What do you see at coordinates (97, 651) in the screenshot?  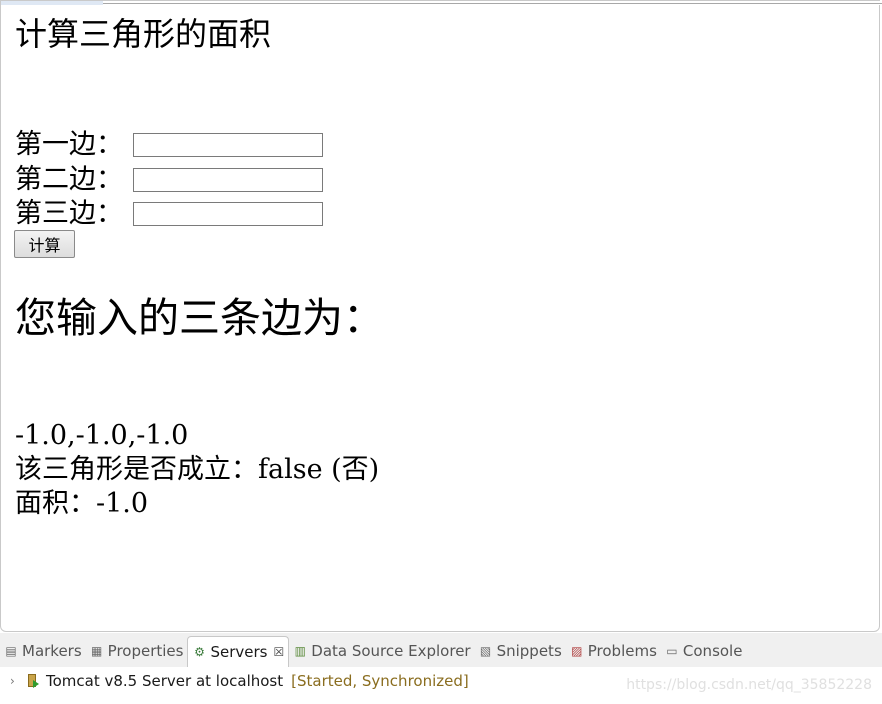 I see `properties-icon: ▦` at bounding box center [97, 651].